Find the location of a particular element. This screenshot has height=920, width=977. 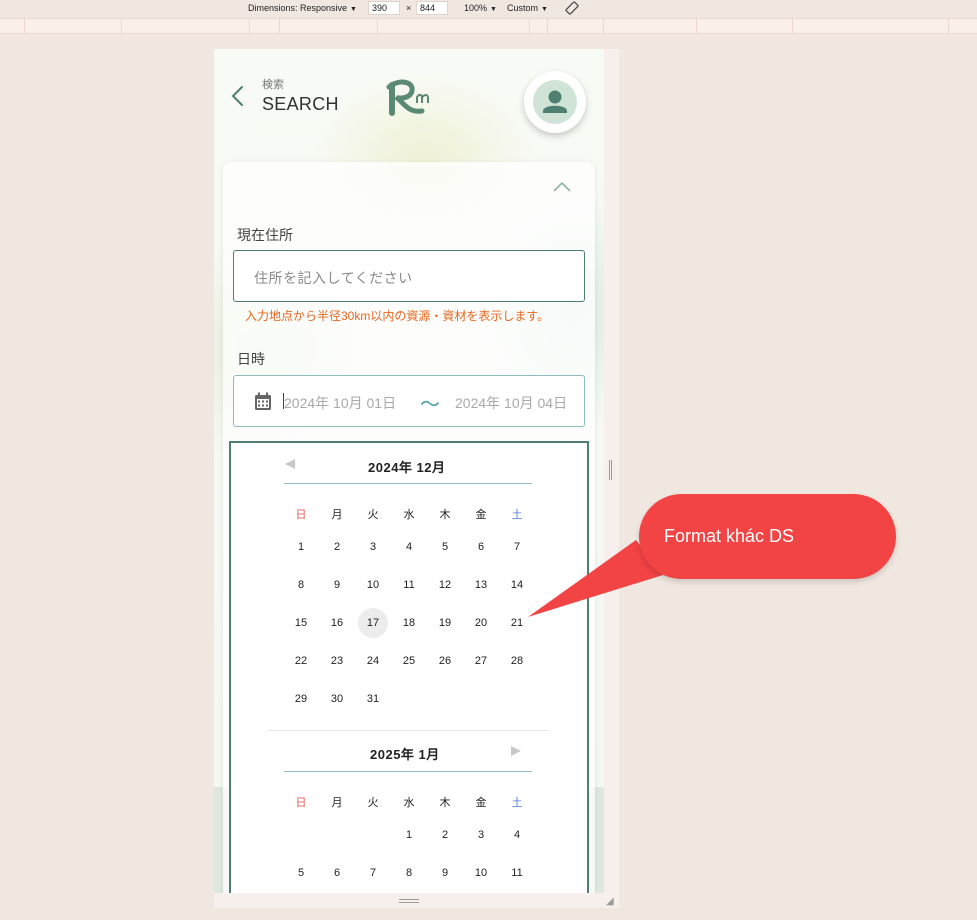

page-subtitle: 検索 is located at coordinates (273, 85).